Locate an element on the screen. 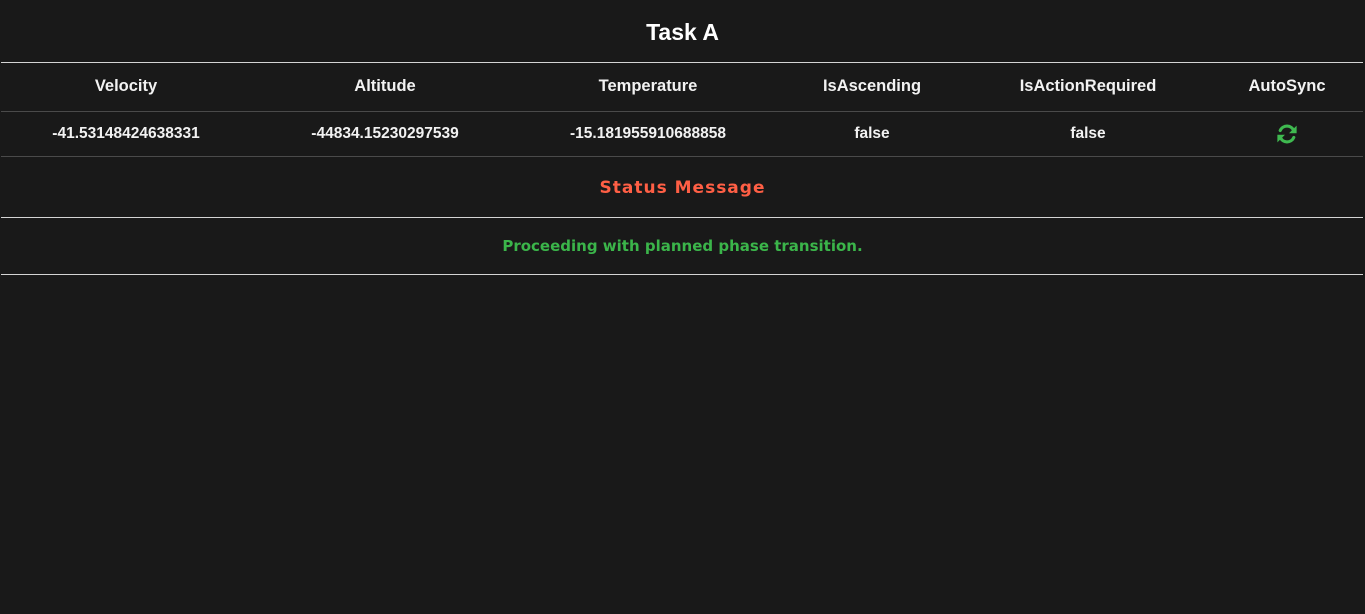 Image resolution: width=1365 pixels, height=614 pixels. refresh-icon is located at coordinates (1287, 134).